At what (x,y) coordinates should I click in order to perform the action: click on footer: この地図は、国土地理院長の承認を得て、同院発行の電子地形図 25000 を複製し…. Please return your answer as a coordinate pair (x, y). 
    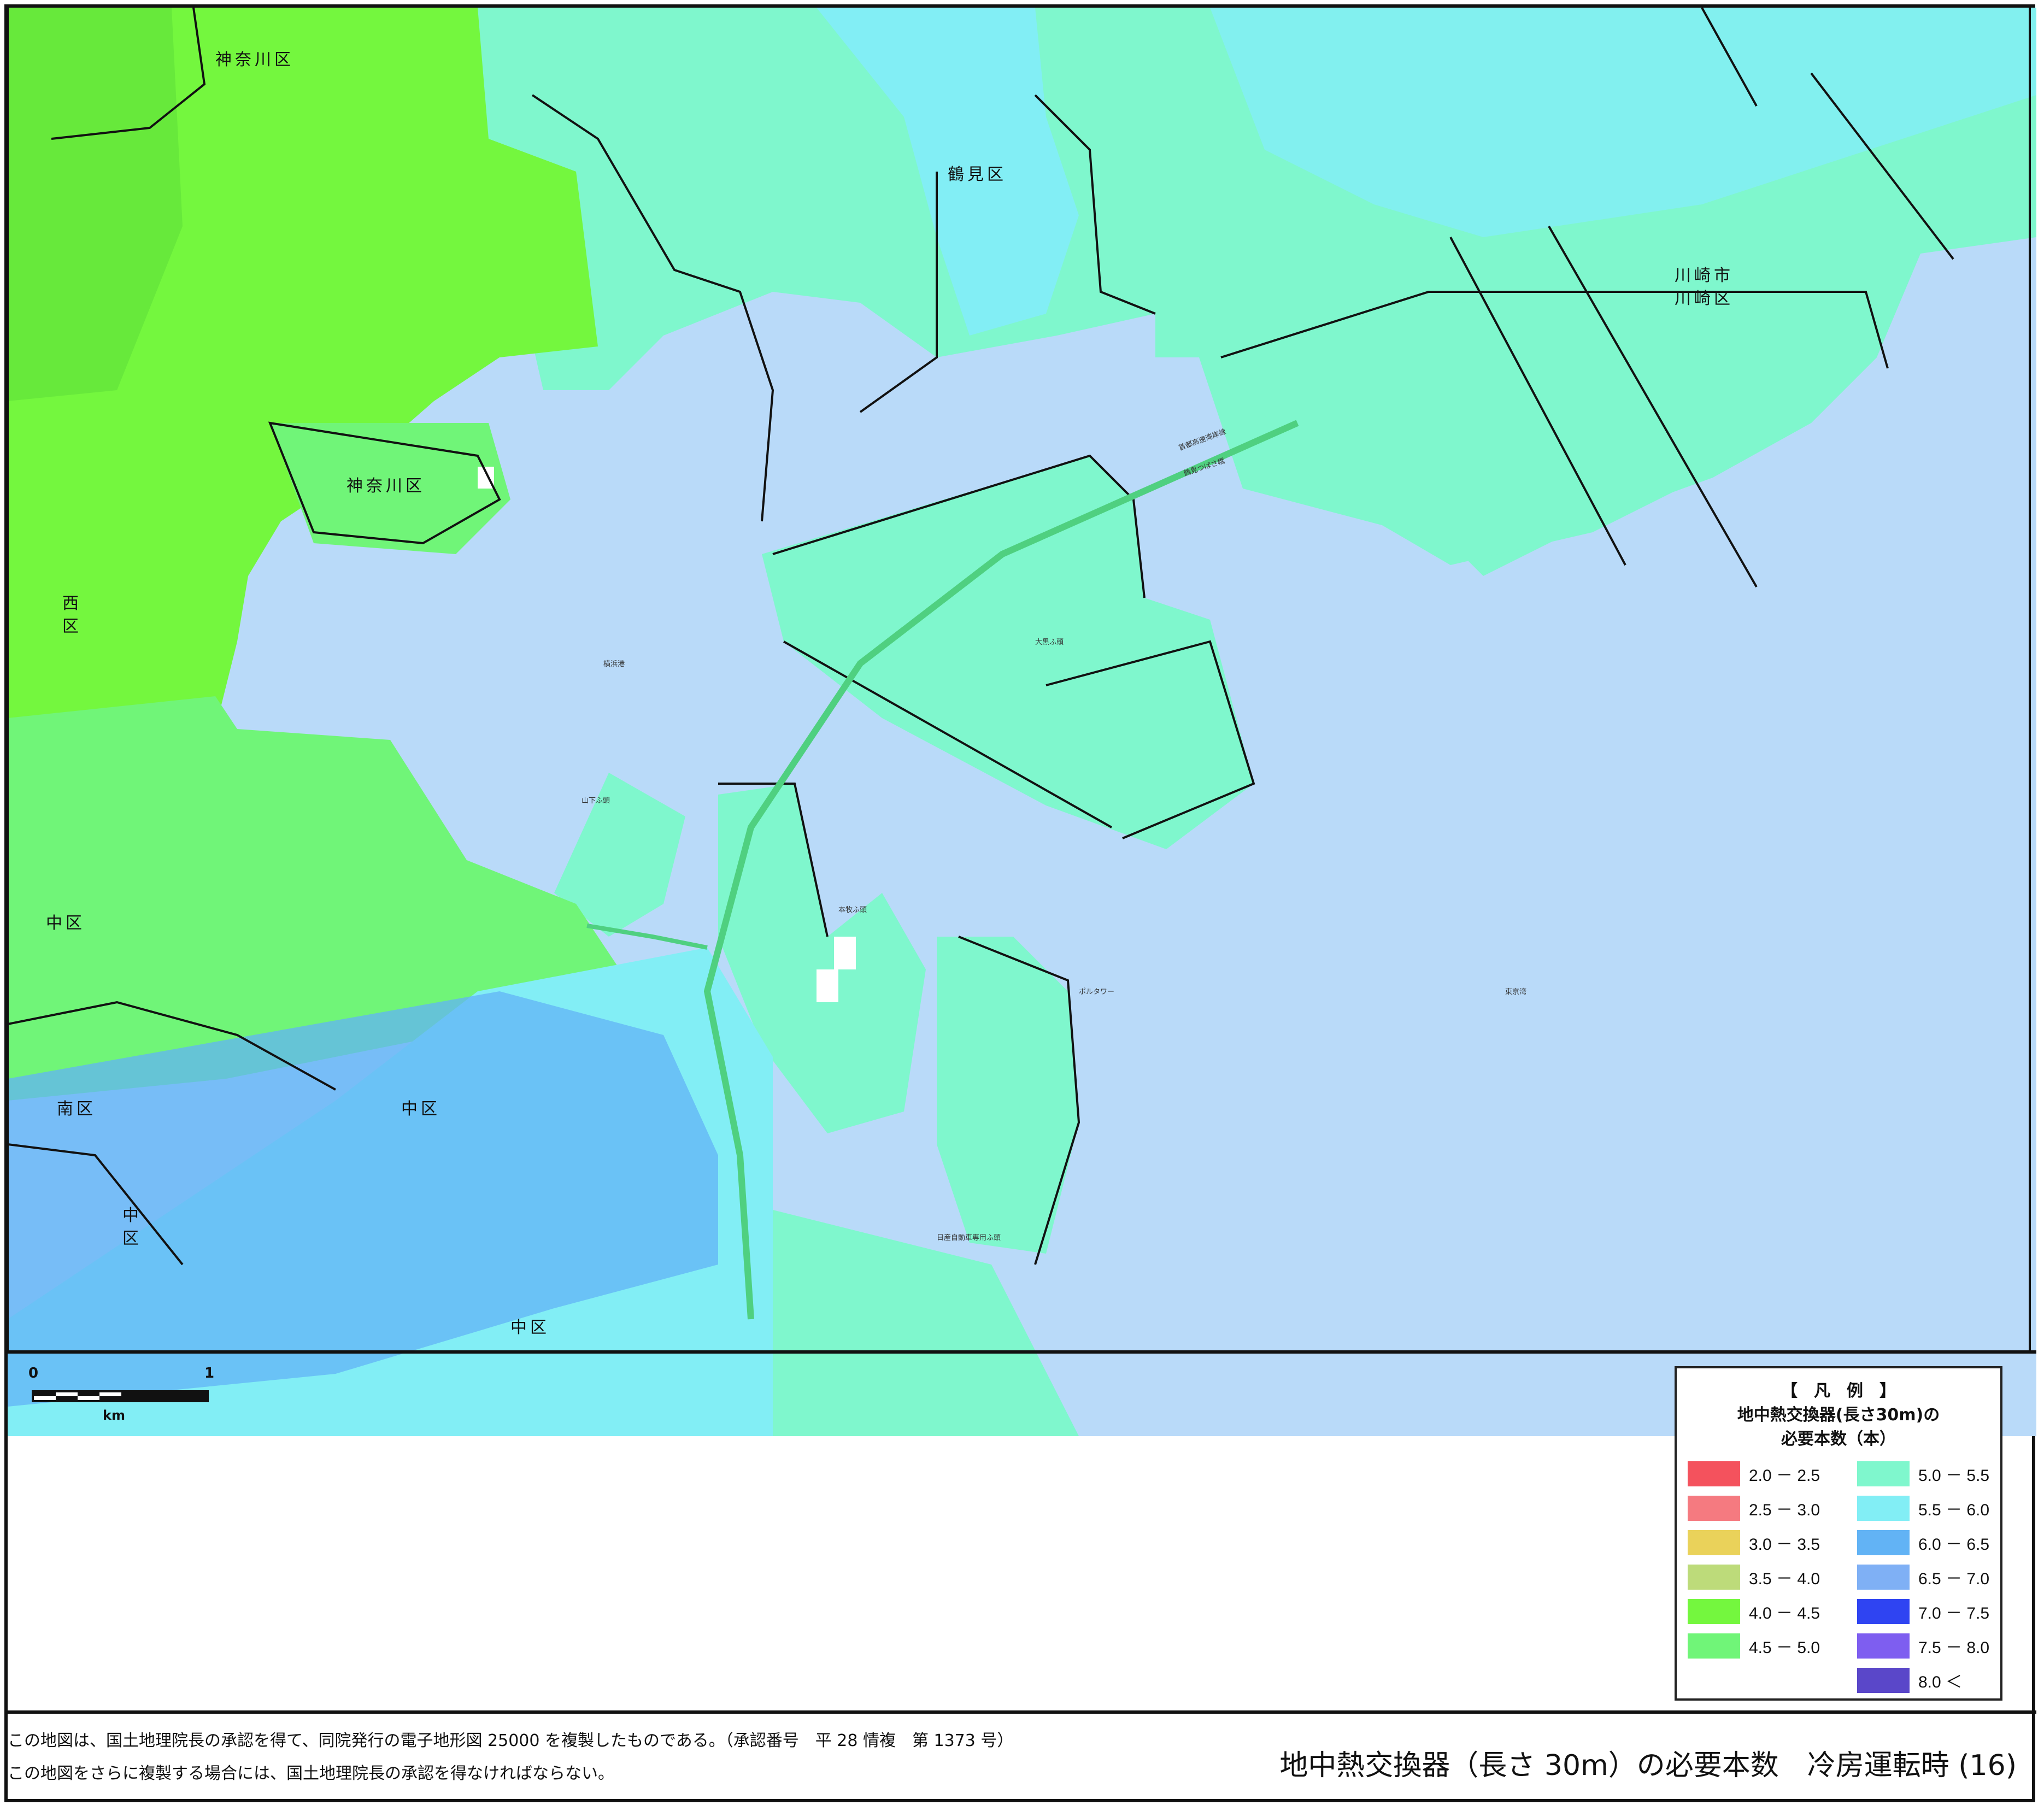
    Looking at the image, I should click on (1022, 1758).